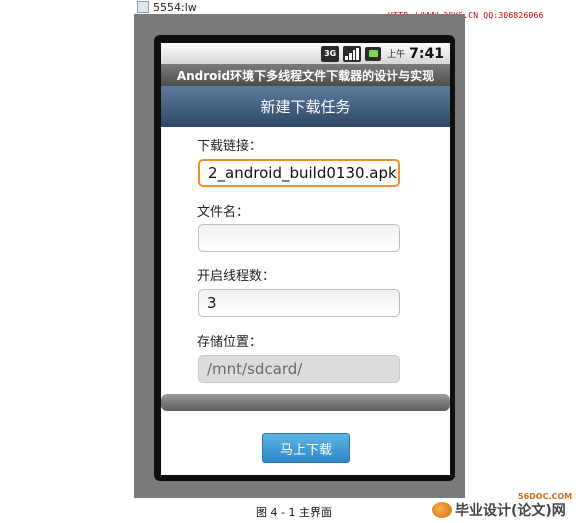 This screenshot has height=523, width=588. I want to click on emulator-app-icon, so click(143, 7).